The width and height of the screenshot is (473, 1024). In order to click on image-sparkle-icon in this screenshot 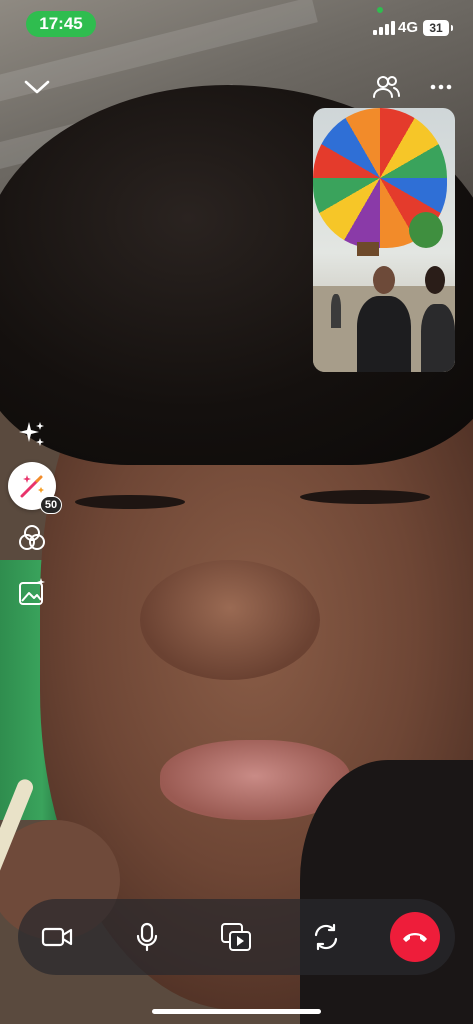, I will do `click(32, 591)`.